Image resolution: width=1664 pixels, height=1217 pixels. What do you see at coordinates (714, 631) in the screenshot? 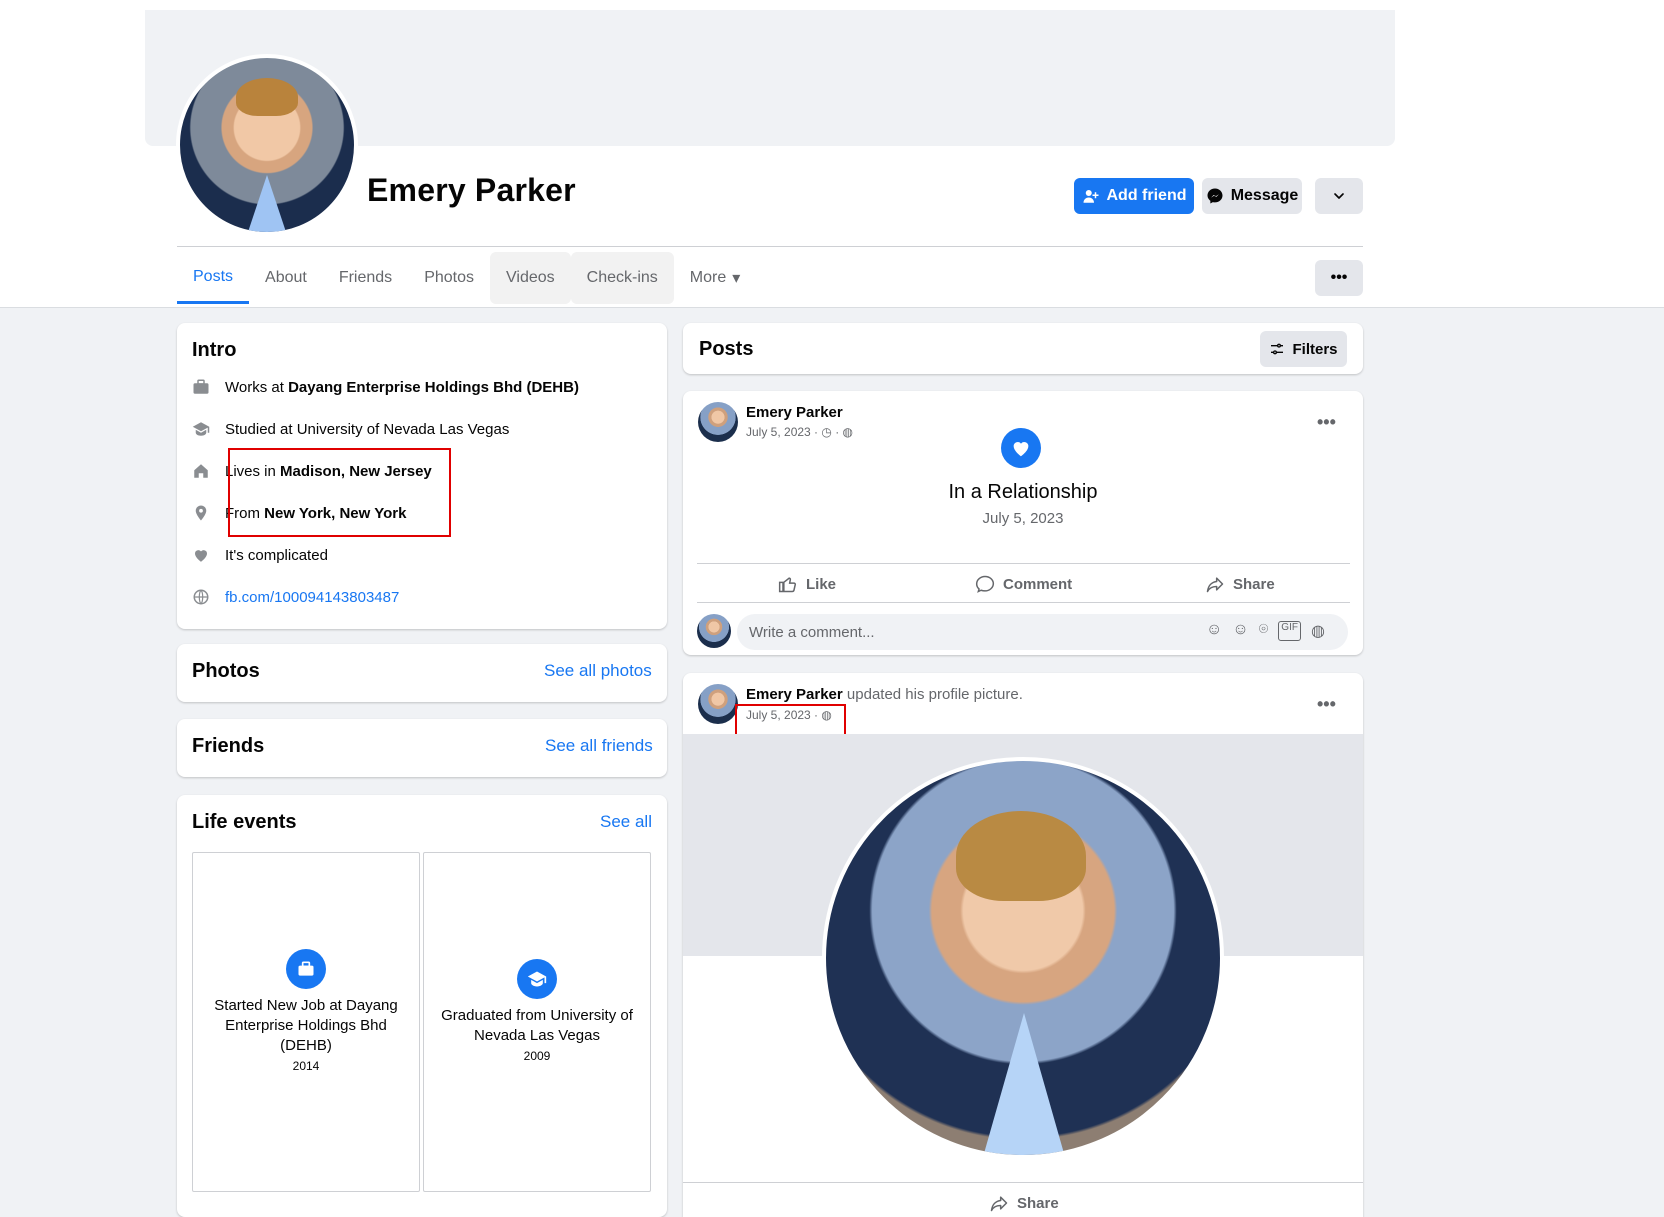
I see `commenter-avatar` at bounding box center [714, 631].